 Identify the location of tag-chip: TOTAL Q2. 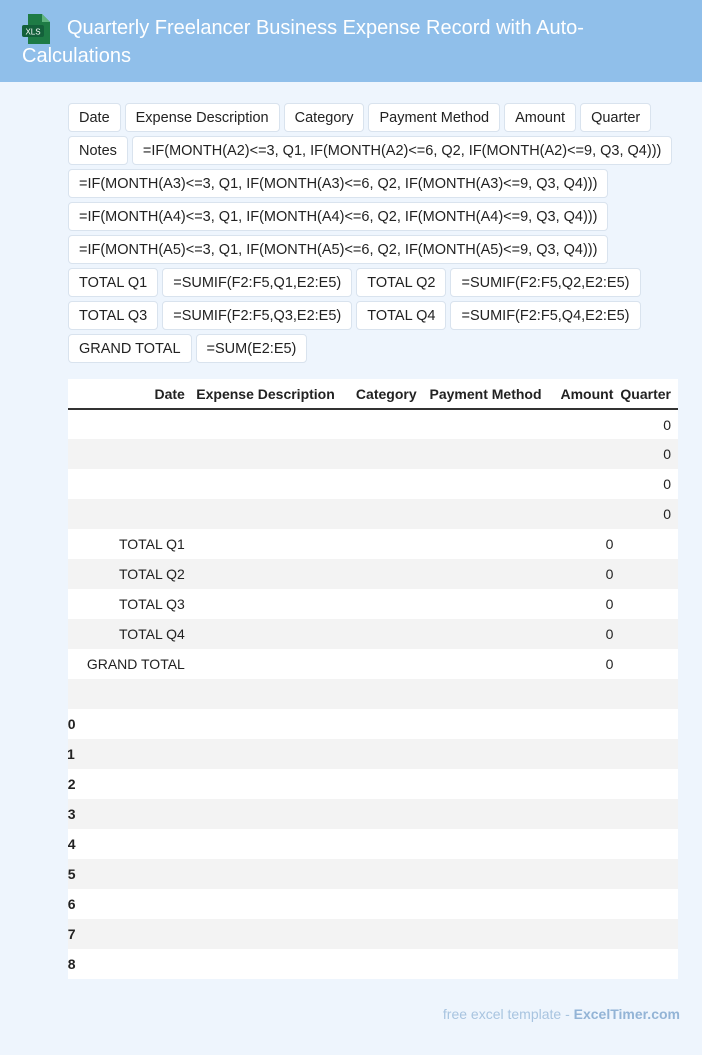
(401, 282).